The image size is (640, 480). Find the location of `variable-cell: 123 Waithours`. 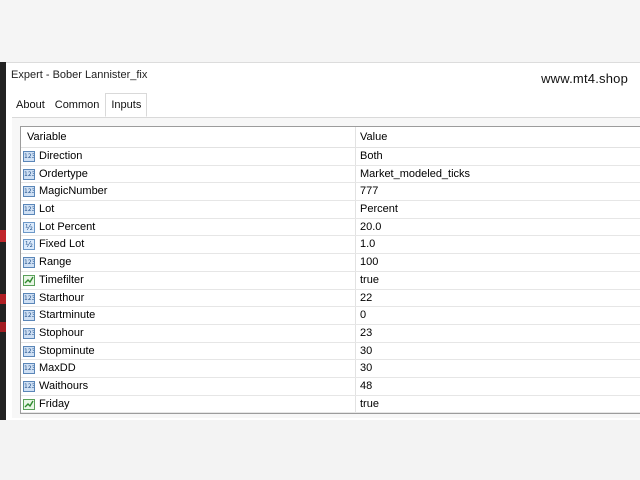

variable-cell: 123 Waithours is located at coordinates (188, 386).